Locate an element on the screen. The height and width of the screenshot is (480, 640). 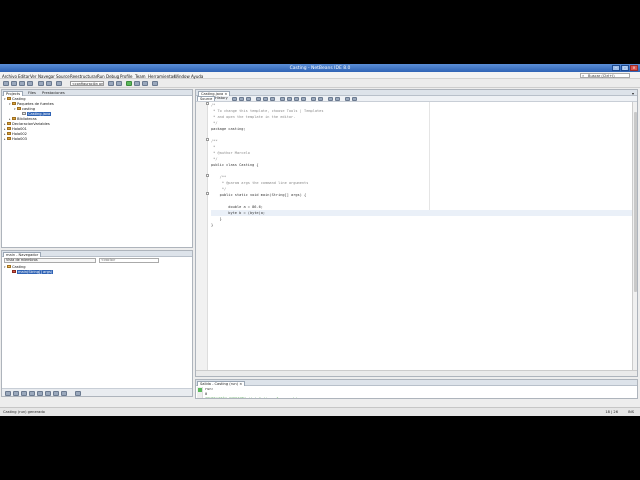
code-line: byte b = (byte)a; is located at coordinates (424, 213).